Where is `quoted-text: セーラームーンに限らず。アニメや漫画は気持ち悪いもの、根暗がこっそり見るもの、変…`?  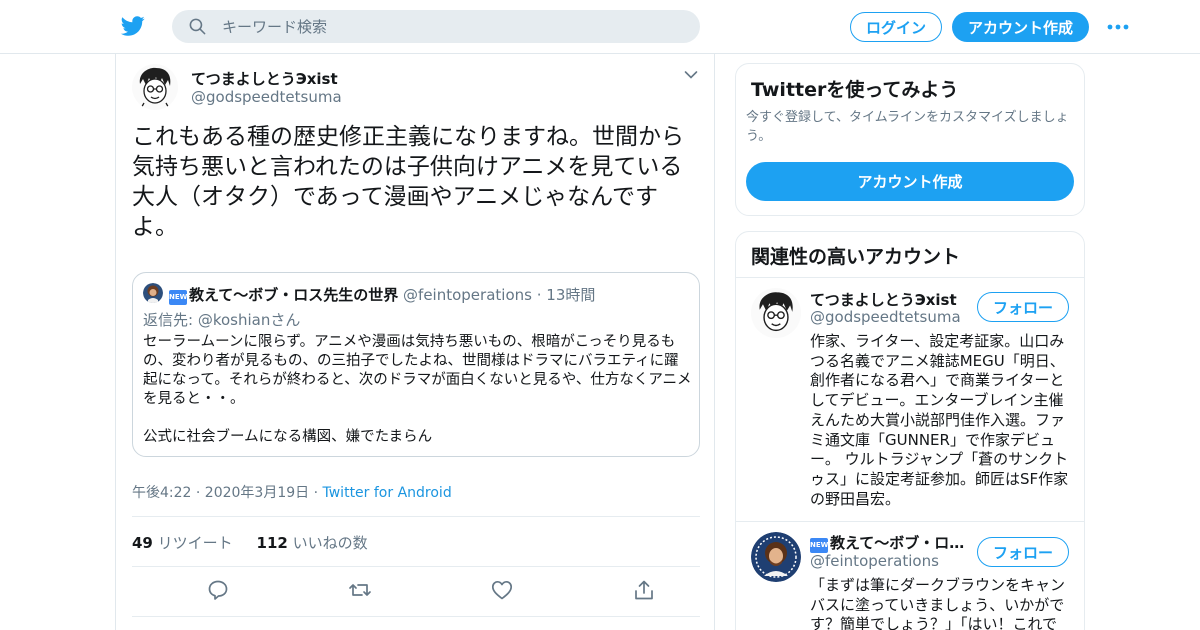 quoted-text: セーラームーンに限らず。アニメや漫画は気持ち悪いもの、根暗がこっそり見るもの、変… is located at coordinates (418, 390).